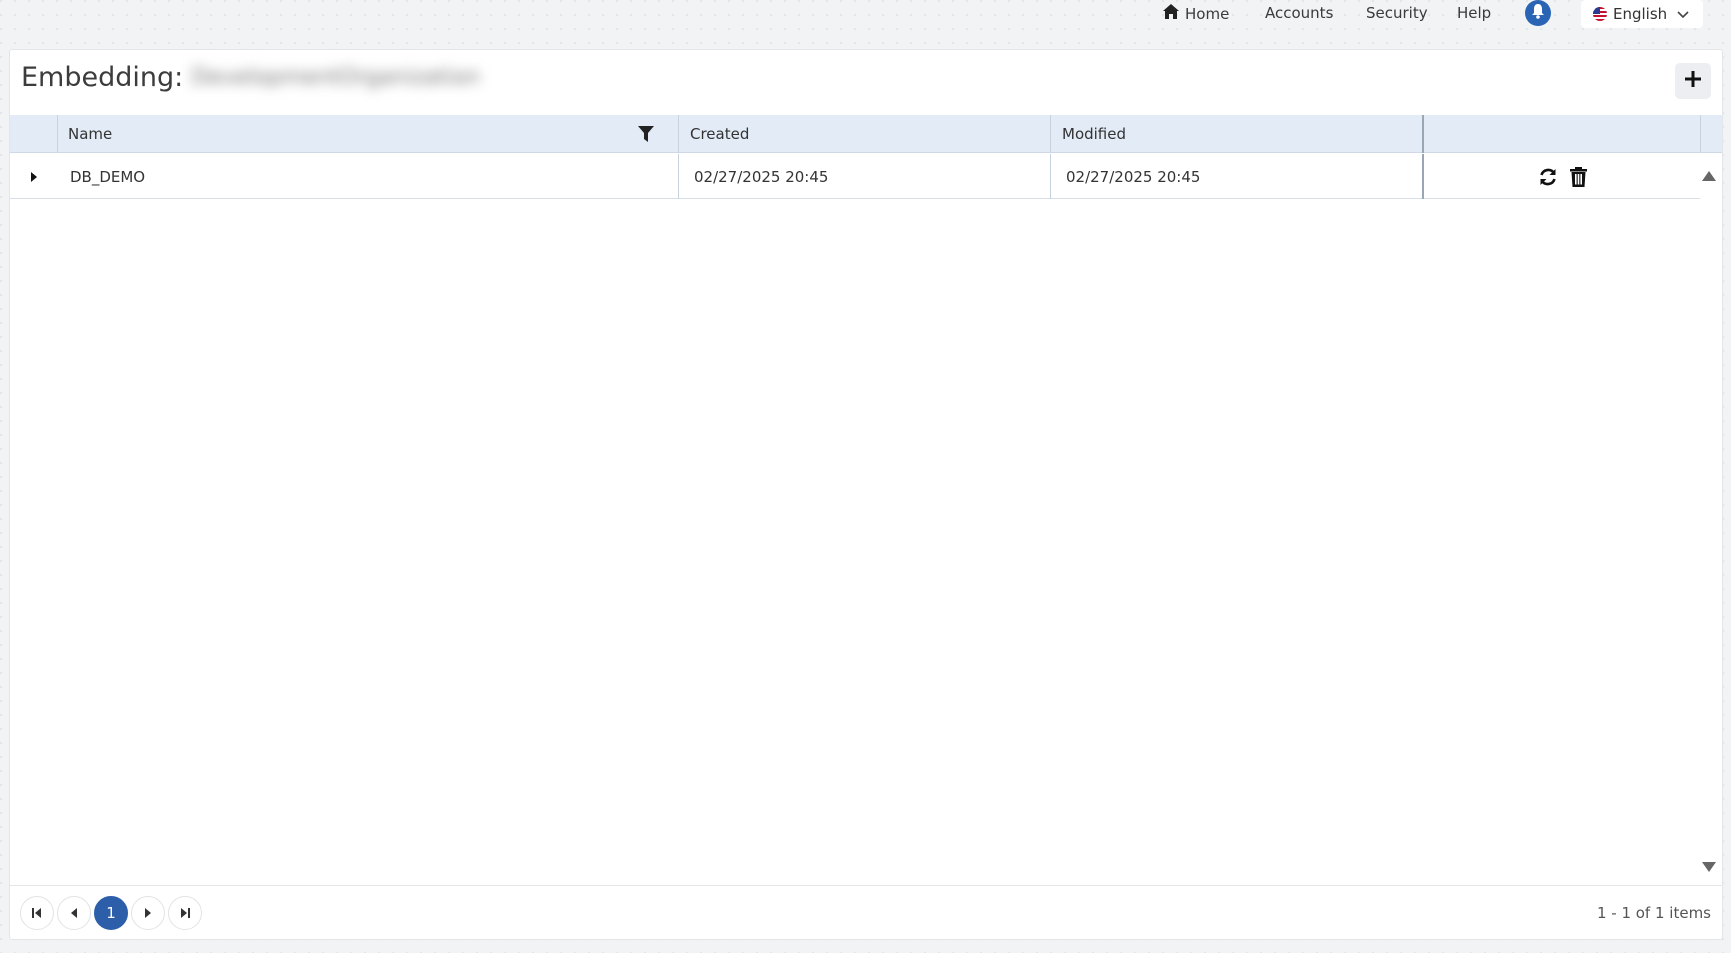  I want to click on last-page-button, so click(185, 913).